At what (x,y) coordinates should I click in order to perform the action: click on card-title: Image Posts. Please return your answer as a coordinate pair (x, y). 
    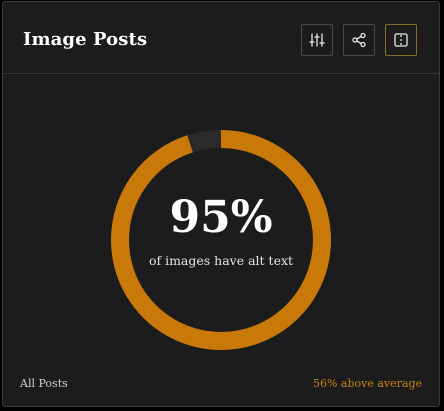
    Looking at the image, I should click on (85, 39).